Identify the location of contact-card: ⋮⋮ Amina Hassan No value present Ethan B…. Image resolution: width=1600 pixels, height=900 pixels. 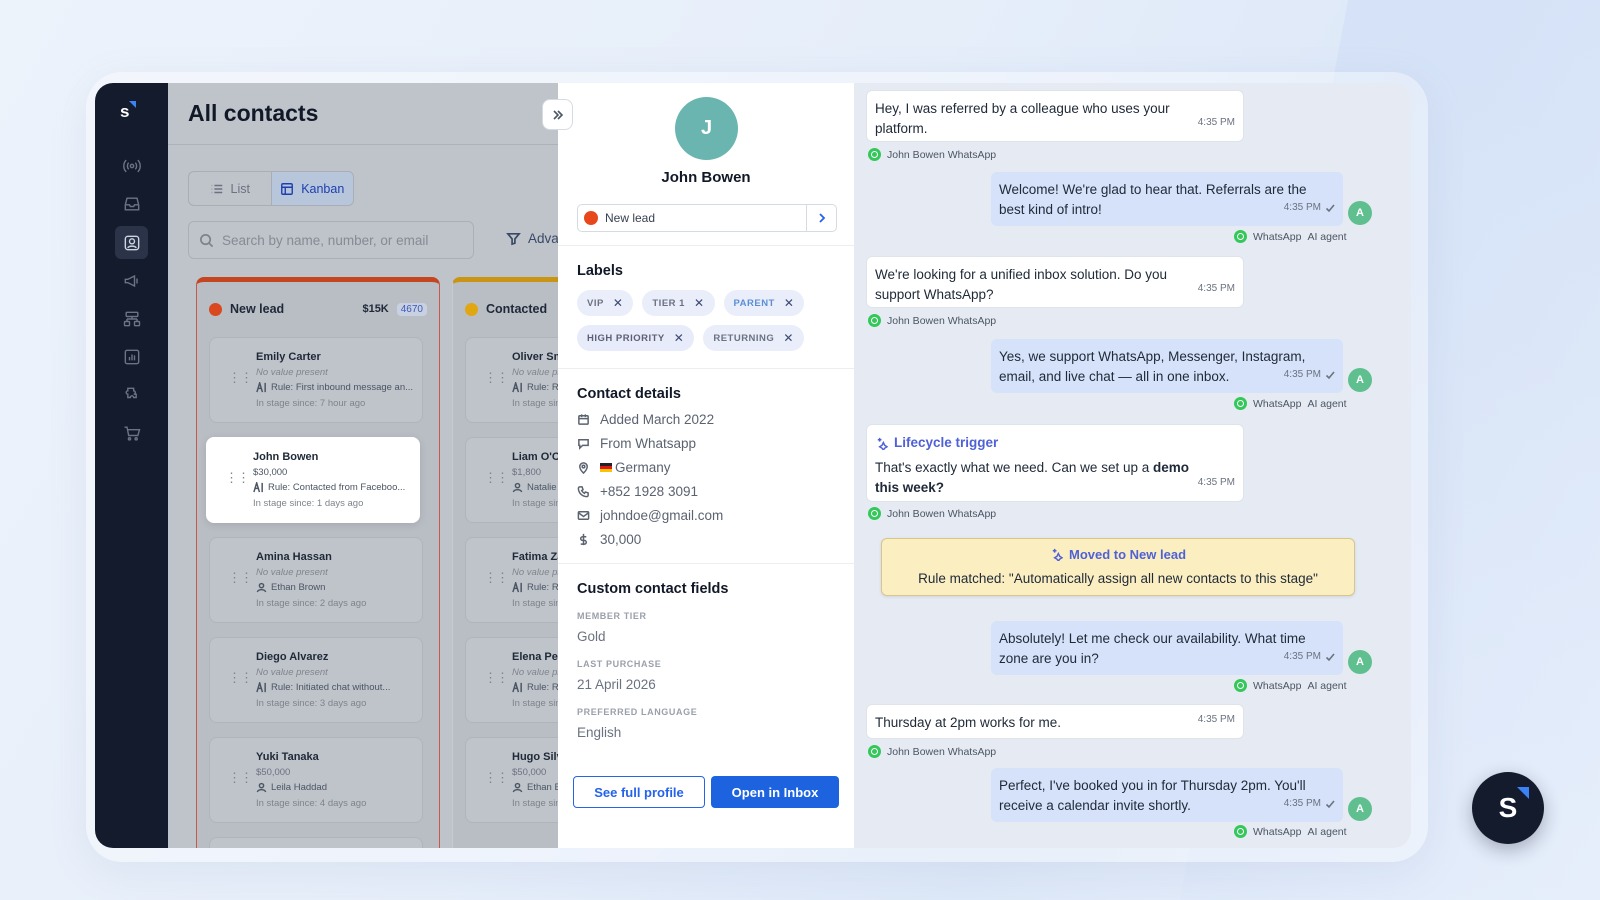
(316, 580).